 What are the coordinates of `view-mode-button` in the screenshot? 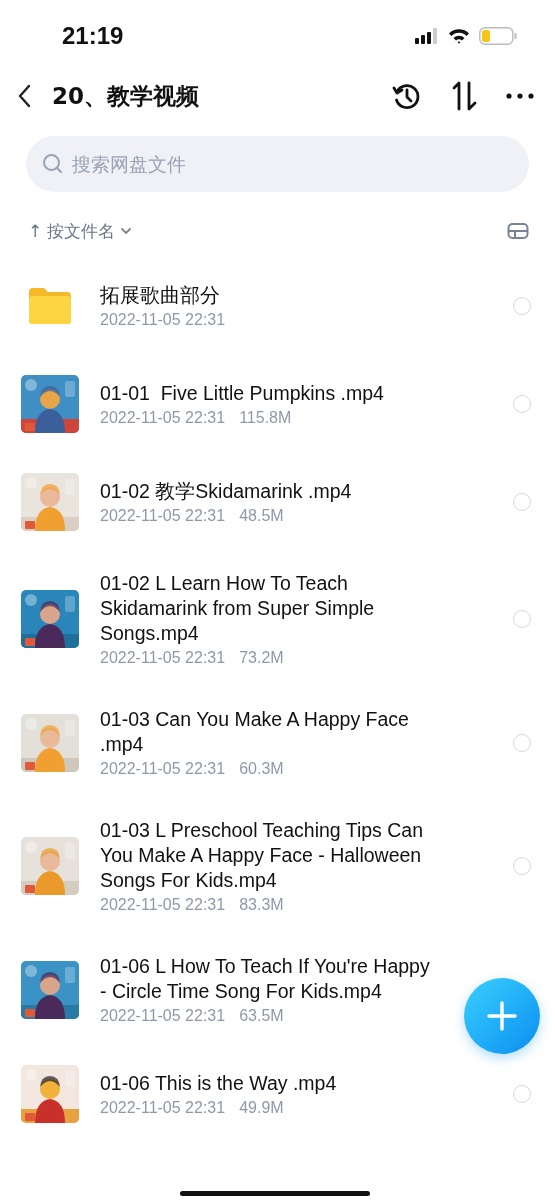 It's located at (518, 231).